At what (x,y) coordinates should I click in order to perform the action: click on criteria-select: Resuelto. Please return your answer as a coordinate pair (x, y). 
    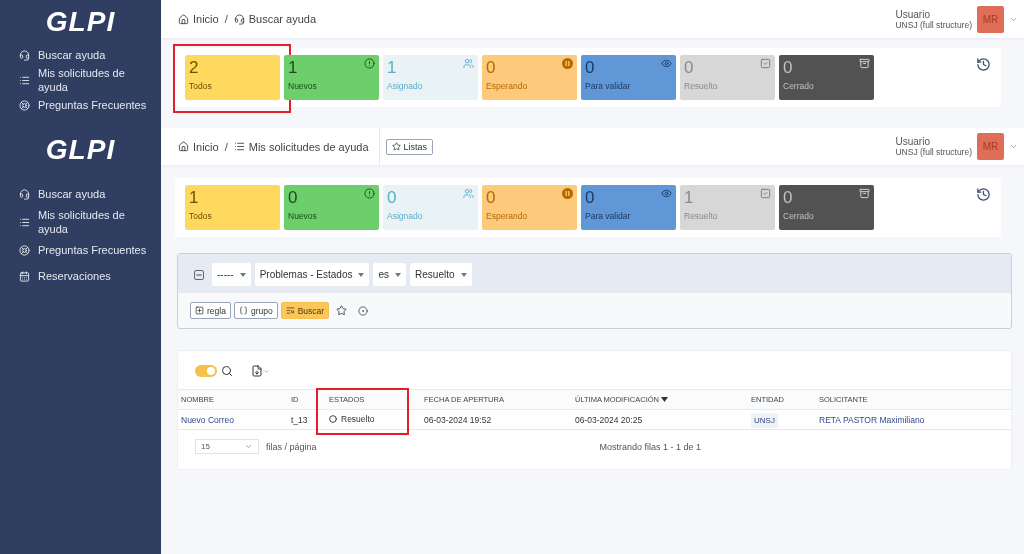
    Looking at the image, I should click on (441, 274).